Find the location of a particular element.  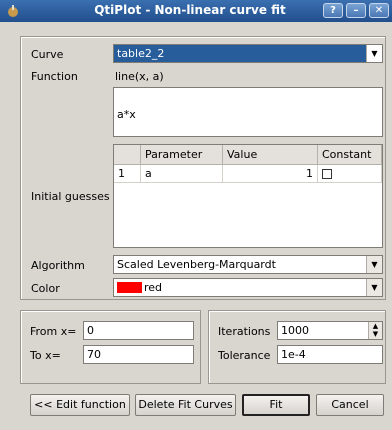

table-corner-header is located at coordinates (127, 155).